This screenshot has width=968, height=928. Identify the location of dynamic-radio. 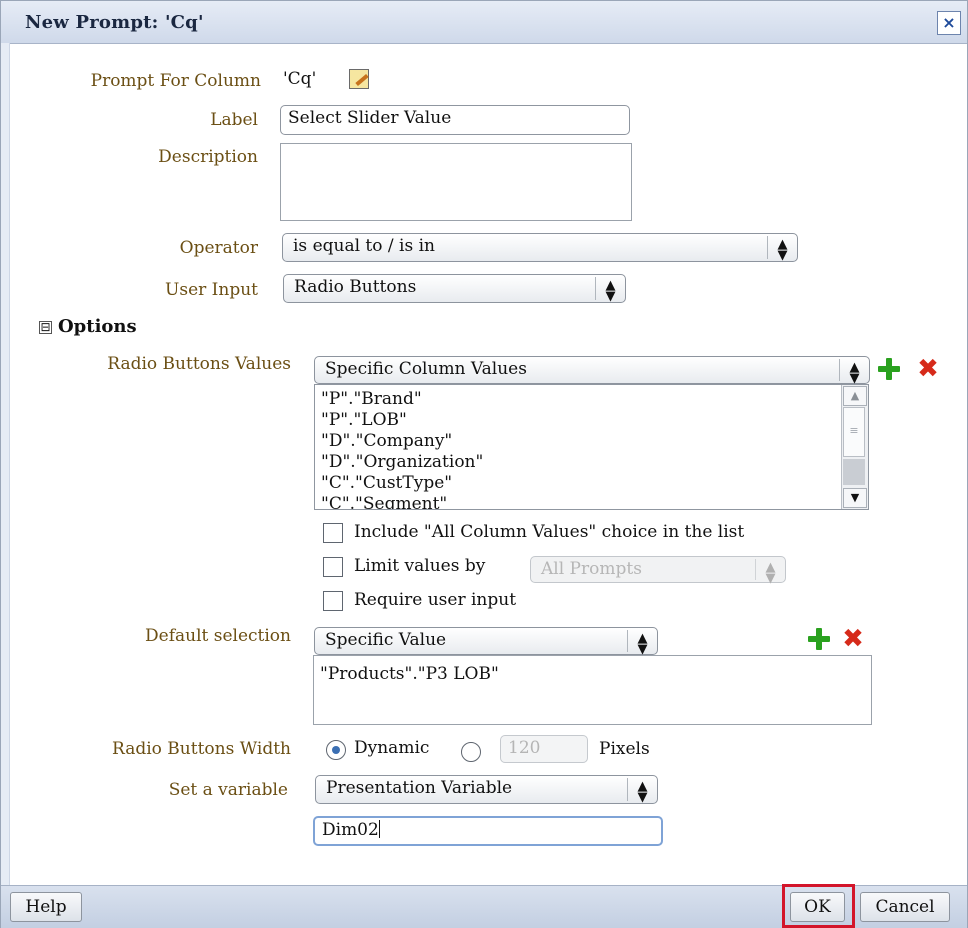
(336, 750).